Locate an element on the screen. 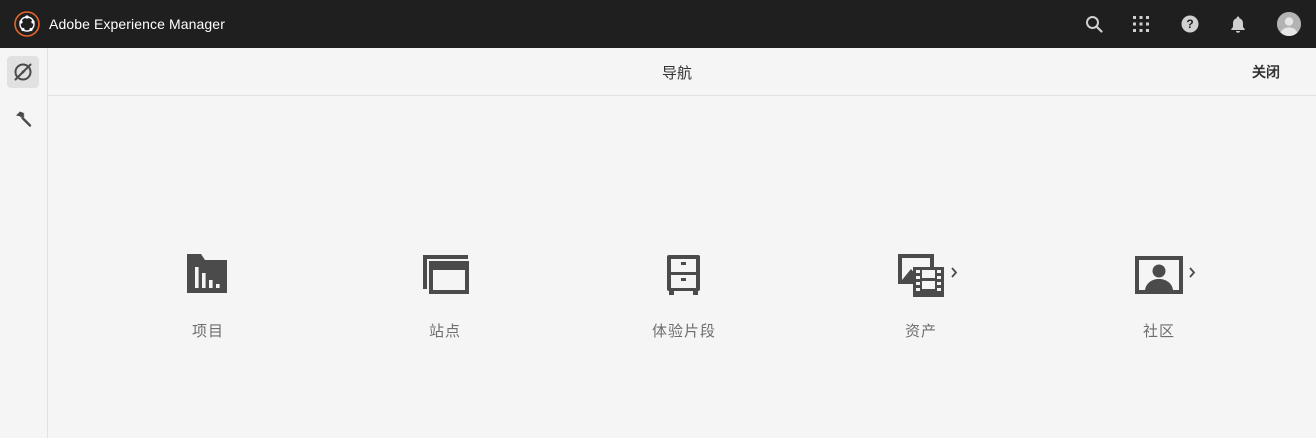 This screenshot has width=1316, height=438. navigation-compass-icon is located at coordinates (23, 72).